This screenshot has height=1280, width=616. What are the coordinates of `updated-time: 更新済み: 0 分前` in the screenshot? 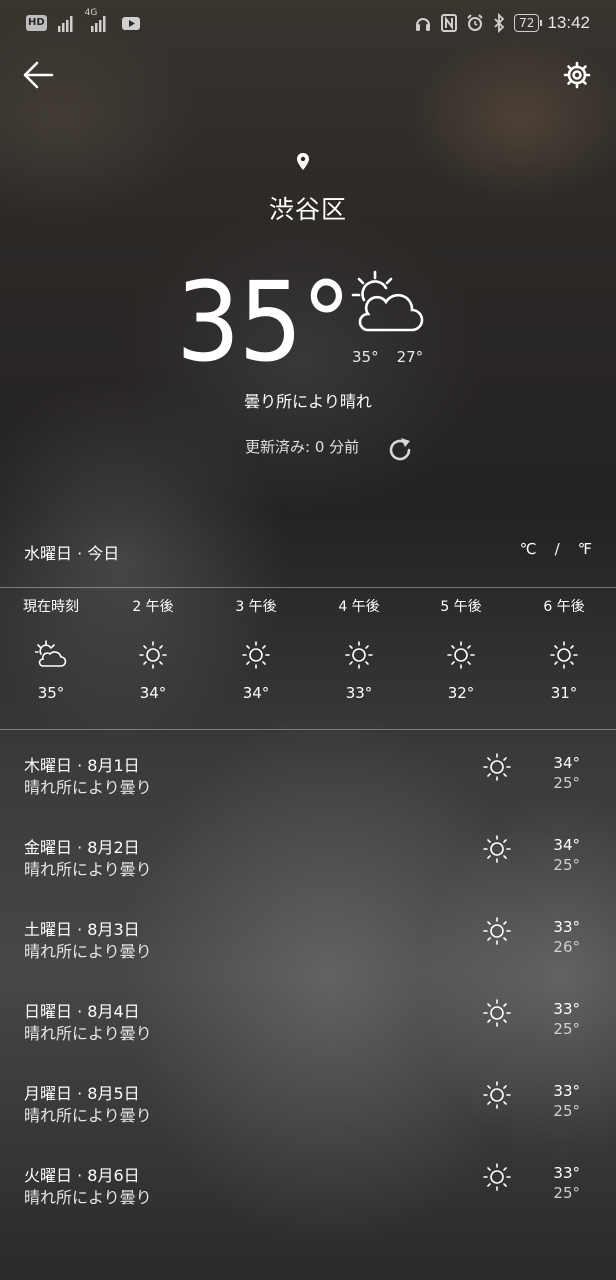 It's located at (302, 447).